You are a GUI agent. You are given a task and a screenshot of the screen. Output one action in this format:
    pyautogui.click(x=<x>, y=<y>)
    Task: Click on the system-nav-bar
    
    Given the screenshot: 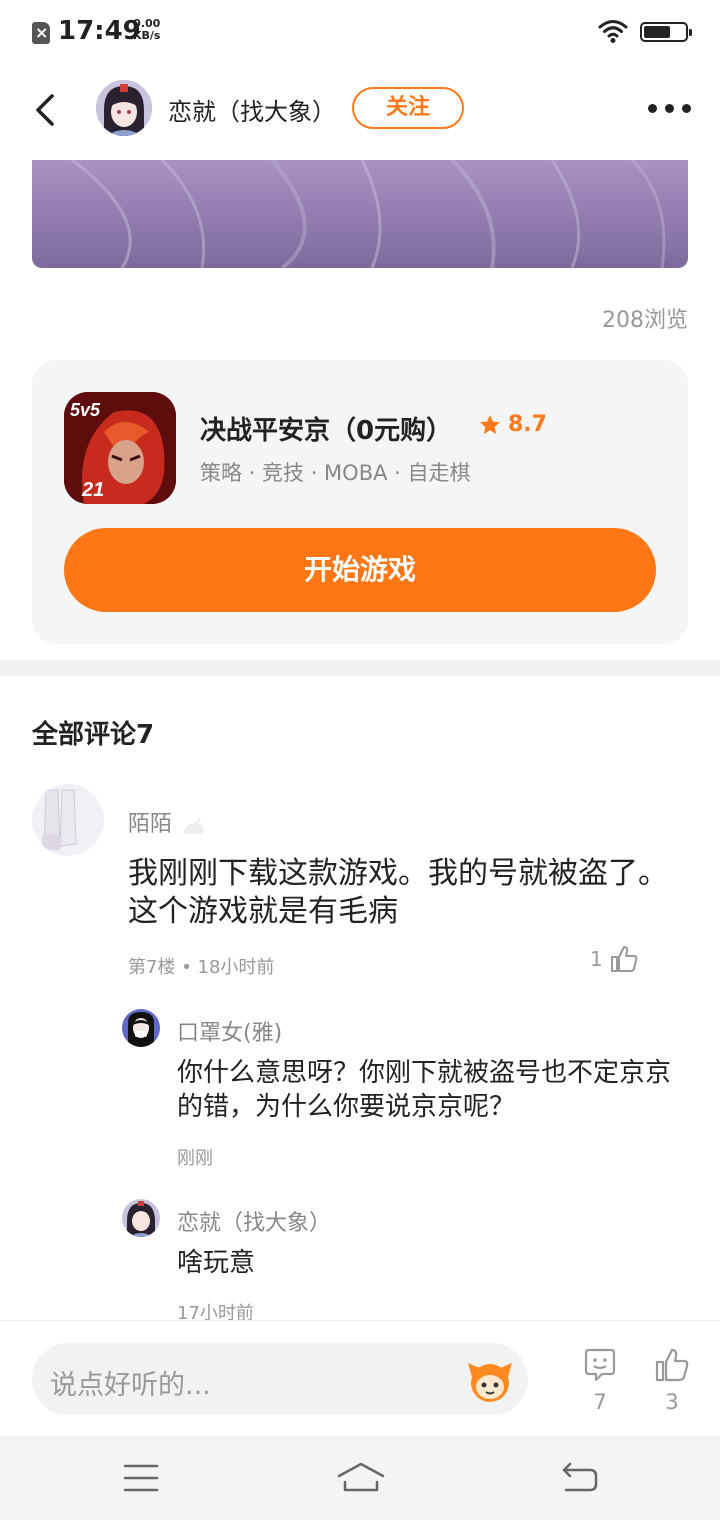 What is the action you would take?
    pyautogui.click(x=360, y=1478)
    